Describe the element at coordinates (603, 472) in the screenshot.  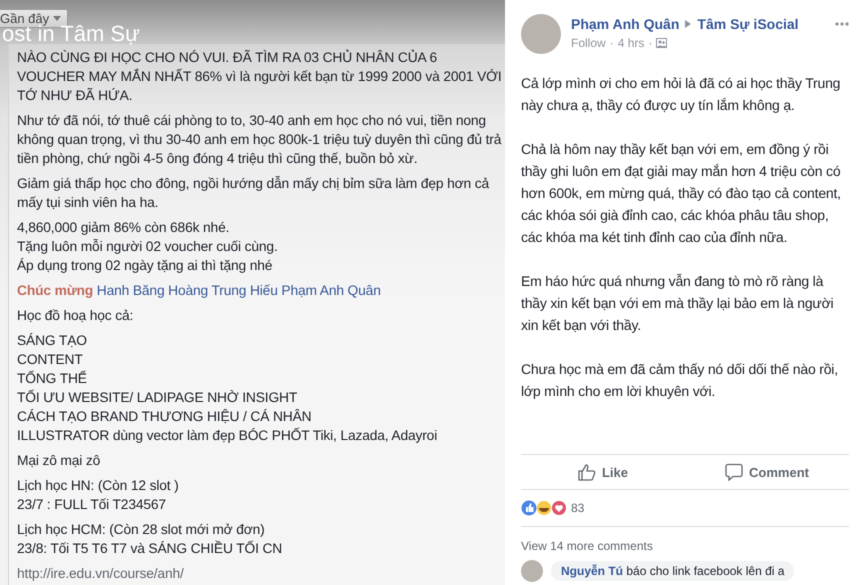
I see `like-button: Like` at that location.